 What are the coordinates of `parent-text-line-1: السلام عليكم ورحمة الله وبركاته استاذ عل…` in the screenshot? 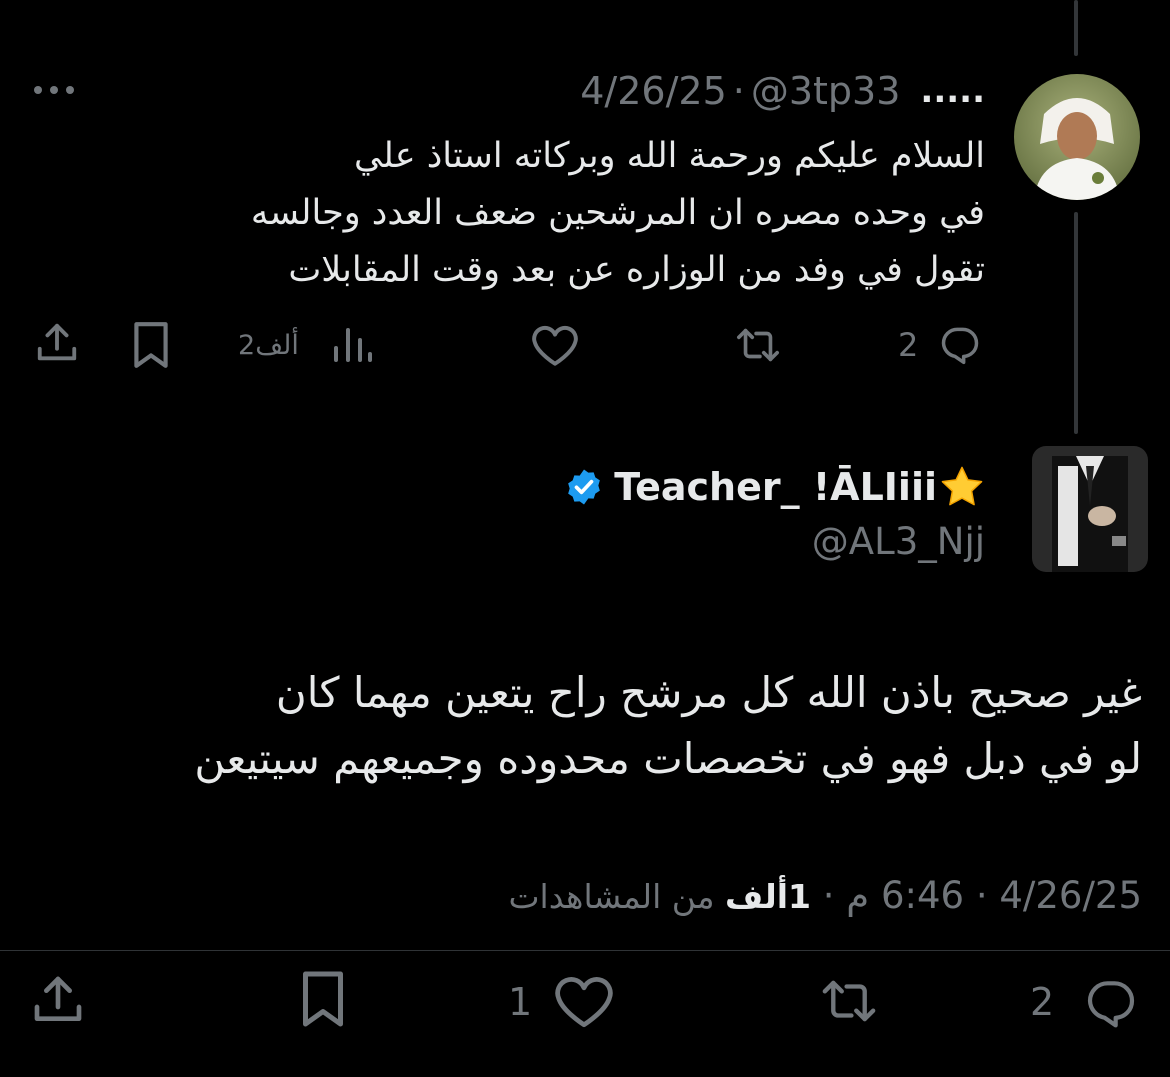 It's located at (669, 156).